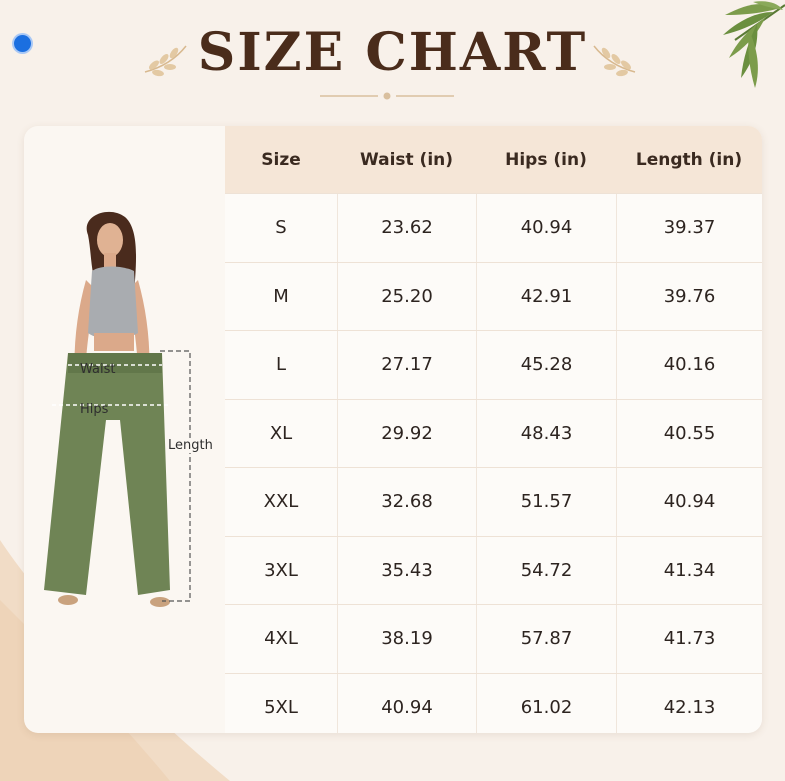 The image size is (785, 781). I want to click on cell-waist: 40.94, so click(406, 703).